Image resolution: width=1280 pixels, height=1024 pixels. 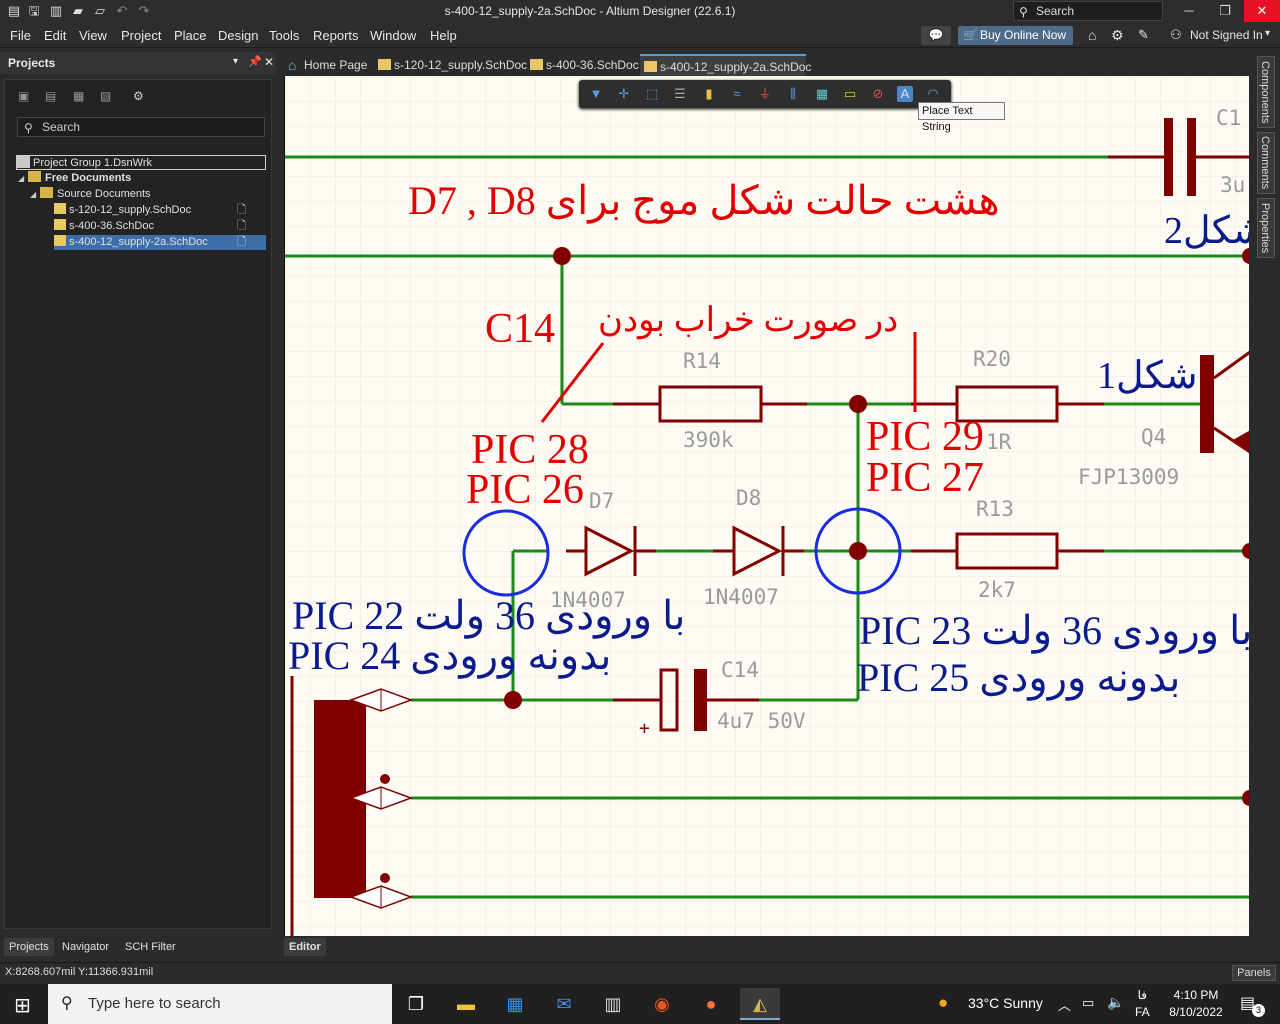 What do you see at coordinates (624, 94) in the screenshot?
I see `crosshair-icon: ✛` at bounding box center [624, 94].